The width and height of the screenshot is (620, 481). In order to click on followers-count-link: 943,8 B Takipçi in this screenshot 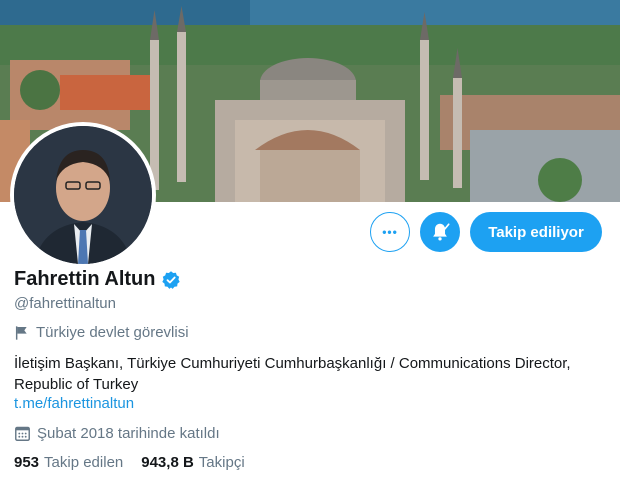, I will do `click(192, 462)`.